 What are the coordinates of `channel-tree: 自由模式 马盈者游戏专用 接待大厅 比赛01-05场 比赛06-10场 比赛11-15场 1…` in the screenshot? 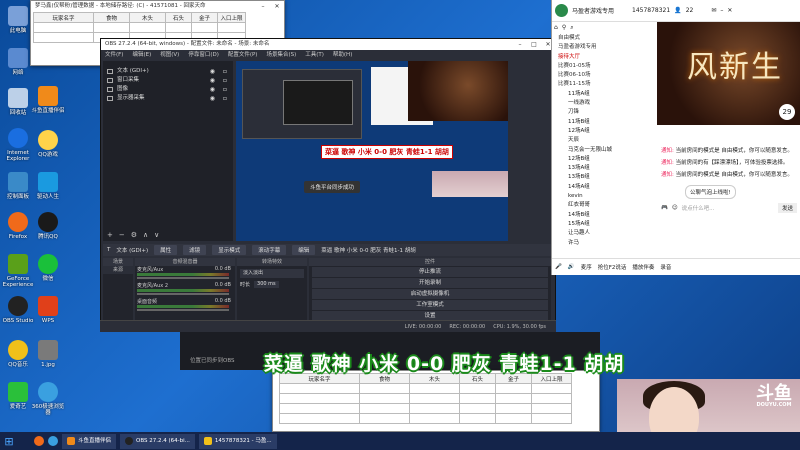 It's located at (606, 144).